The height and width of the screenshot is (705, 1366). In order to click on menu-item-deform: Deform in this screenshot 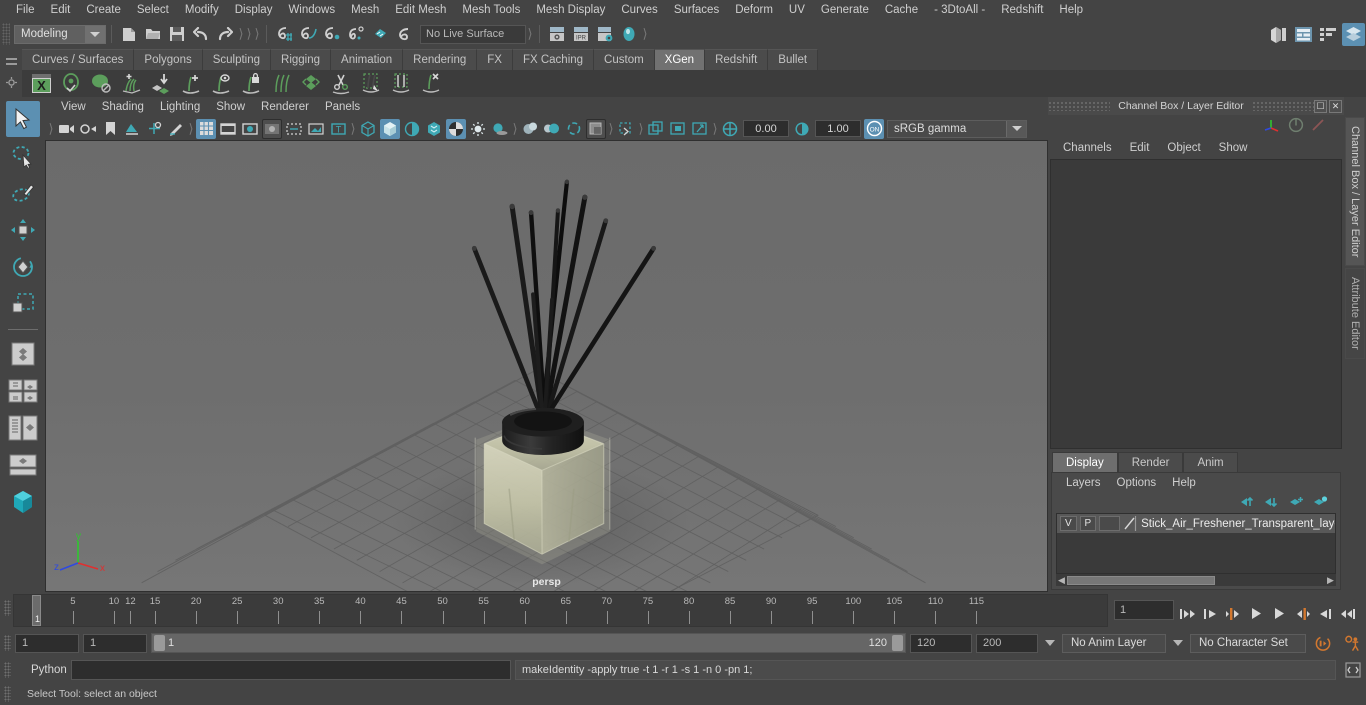, I will do `click(754, 10)`.